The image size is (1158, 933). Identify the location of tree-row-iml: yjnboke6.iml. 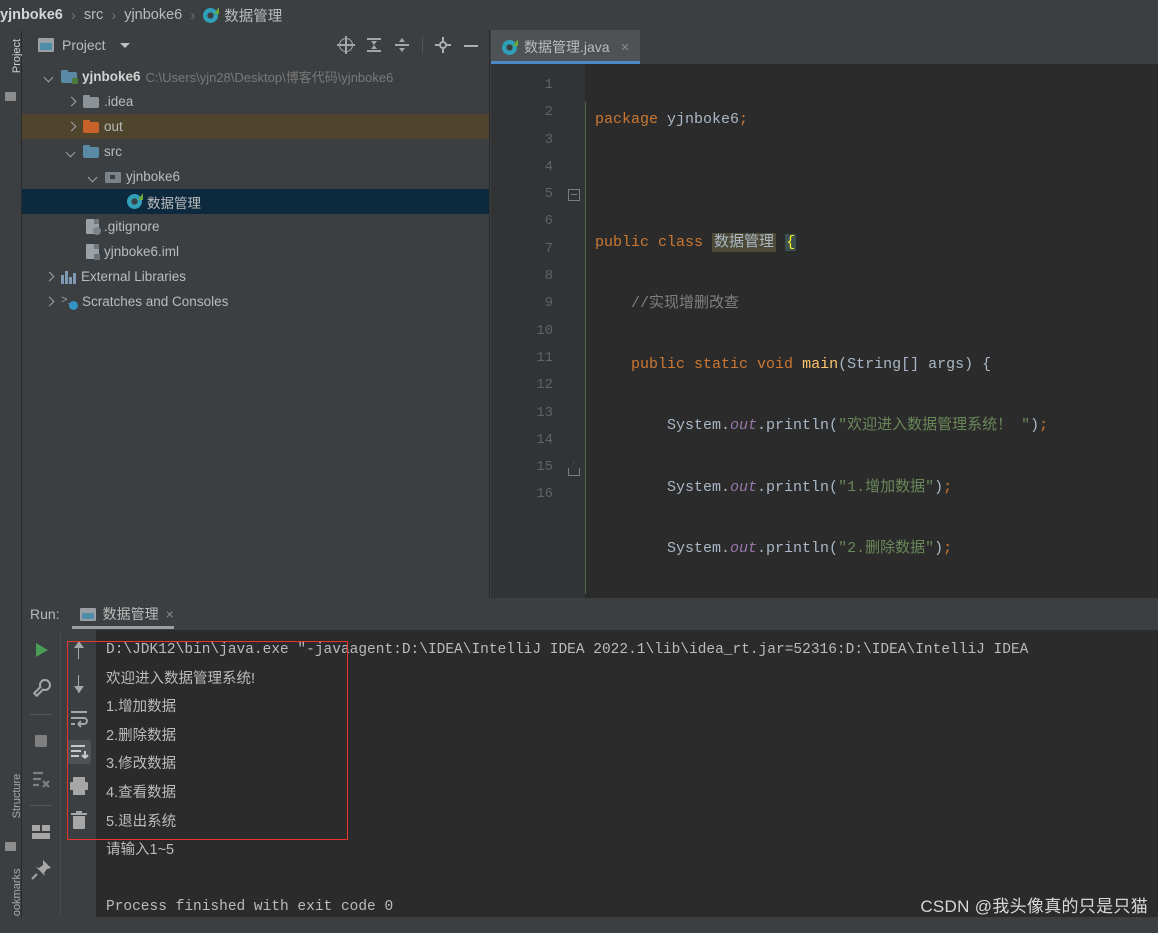
(255, 251).